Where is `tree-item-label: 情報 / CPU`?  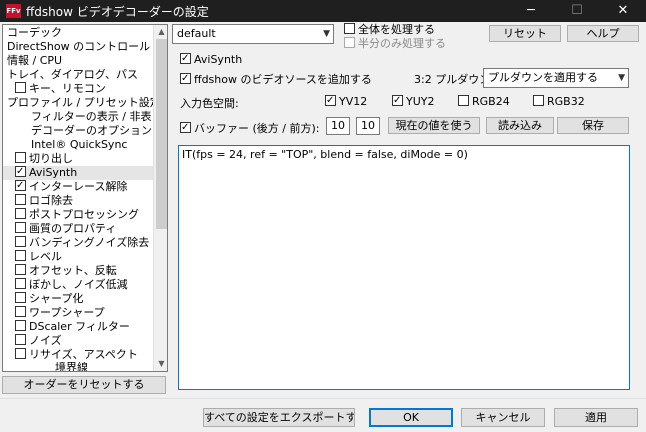 tree-item-label: 情報 / CPU is located at coordinates (35, 60).